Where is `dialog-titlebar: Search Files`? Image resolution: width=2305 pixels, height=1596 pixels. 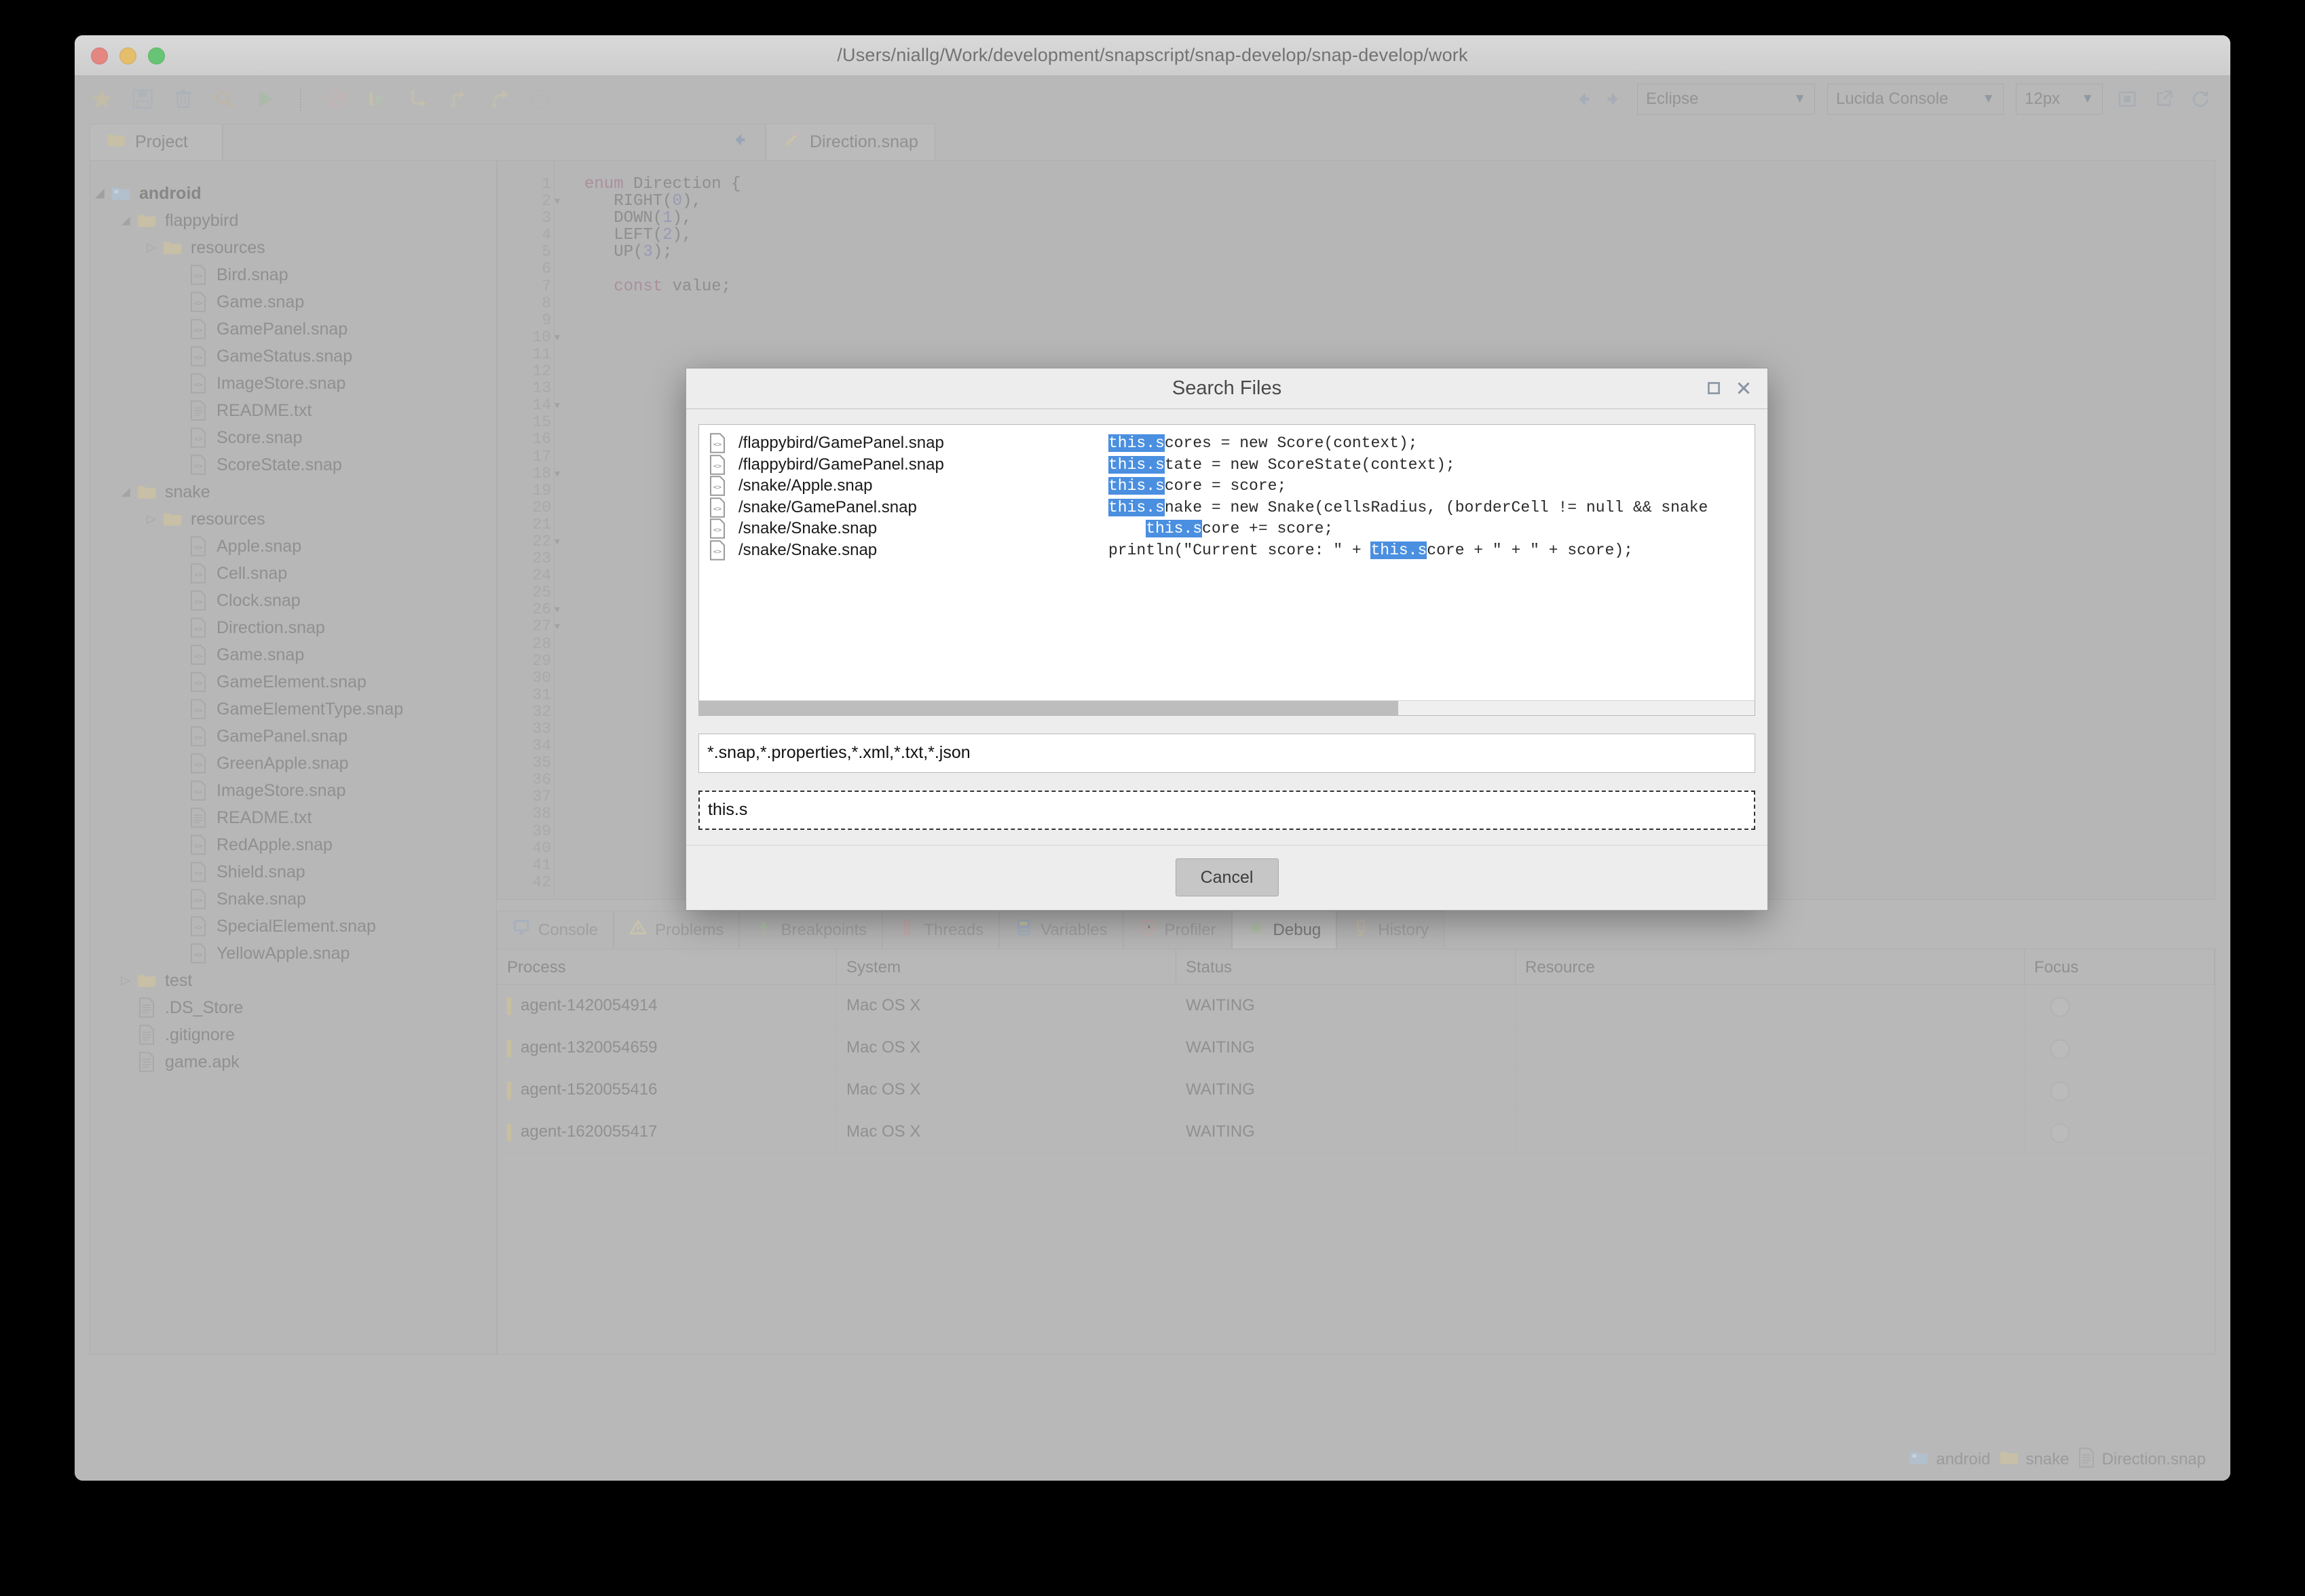 dialog-titlebar: Search Files is located at coordinates (1227, 388).